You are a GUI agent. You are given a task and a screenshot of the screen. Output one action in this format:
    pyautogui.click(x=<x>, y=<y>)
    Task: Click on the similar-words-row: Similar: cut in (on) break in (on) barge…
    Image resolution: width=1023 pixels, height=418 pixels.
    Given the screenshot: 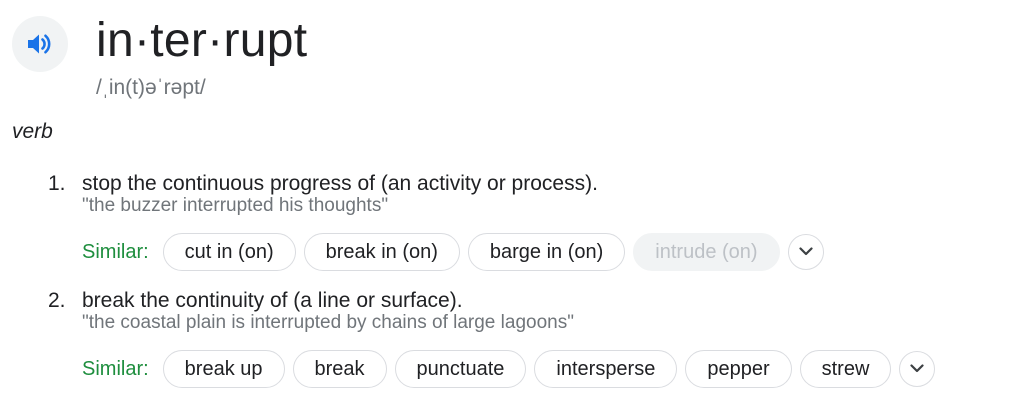 What is the action you would take?
    pyautogui.click(x=453, y=252)
    